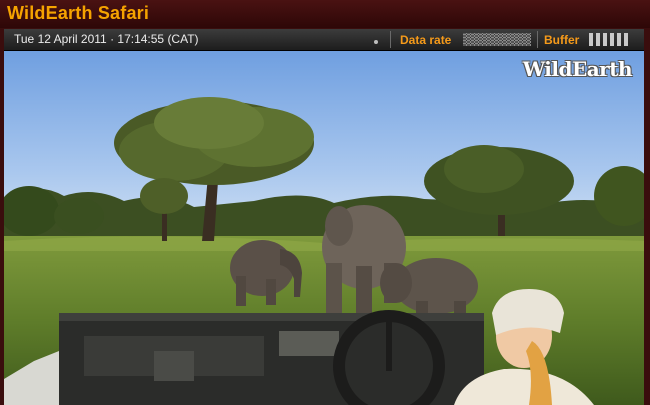 The width and height of the screenshot is (650, 405). Describe the element at coordinates (325, 14) in the screenshot. I see `title-bar: WildEarth Safari` at that location.